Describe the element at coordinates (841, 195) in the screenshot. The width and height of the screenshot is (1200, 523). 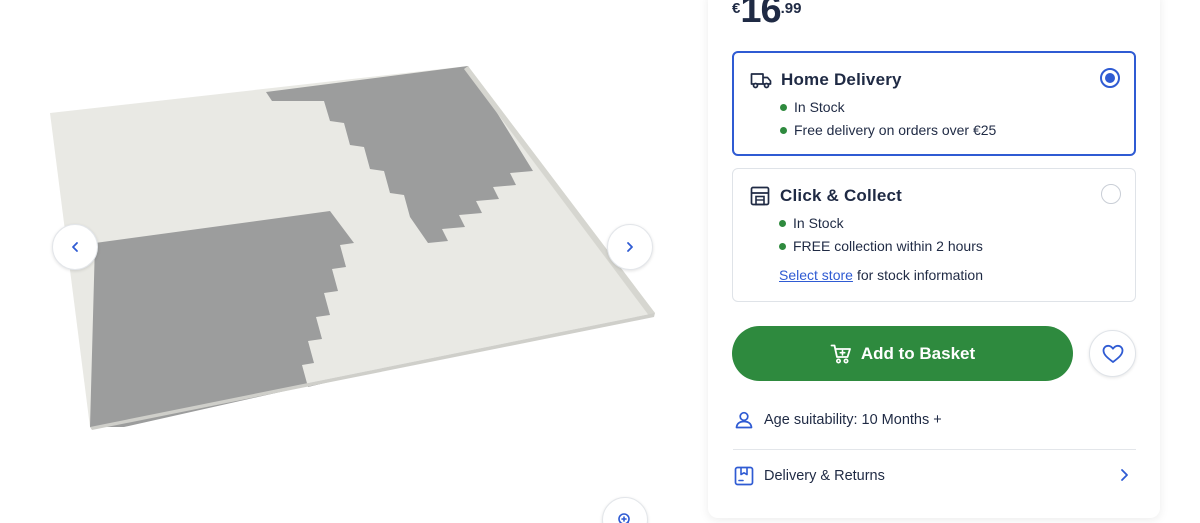
I see `click-collect-title: Click & Collect` at that location.